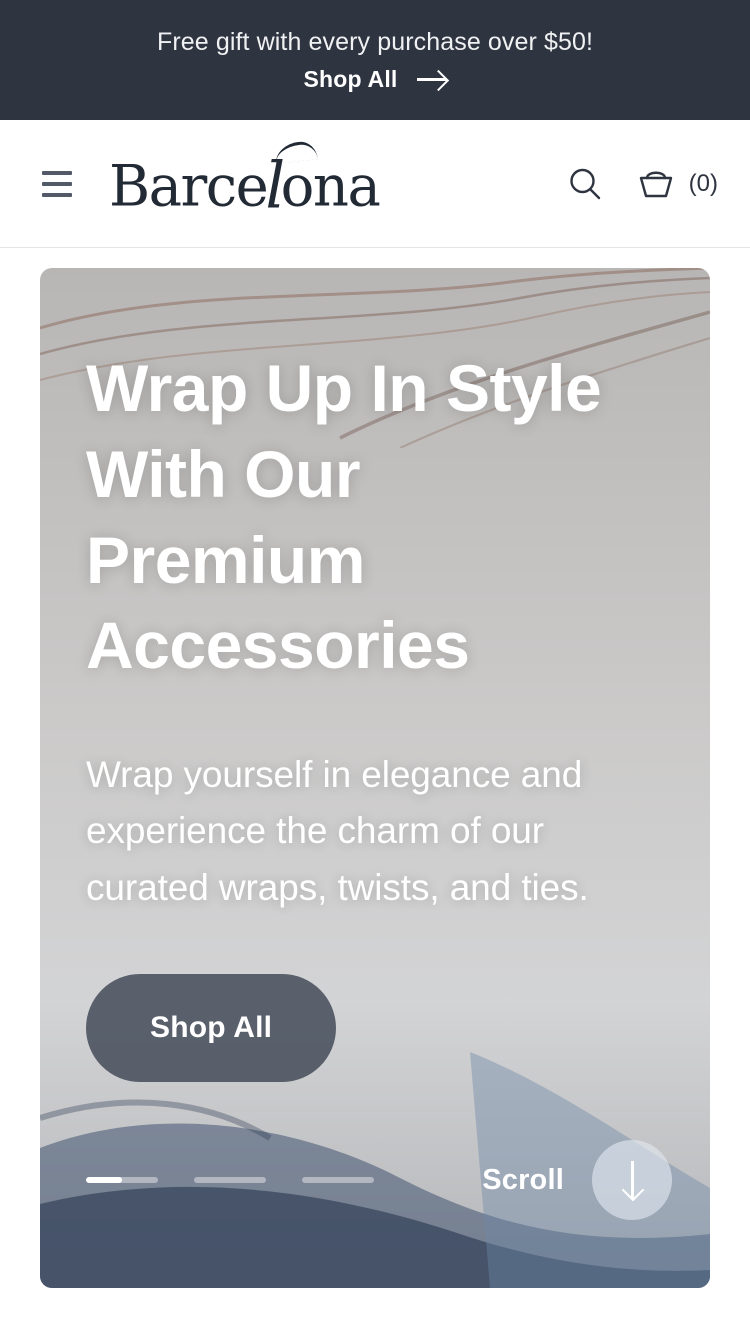  Describe the element at coordinates (330, 186) in the screenshot. I see `logo-suffix: ona` at that location.